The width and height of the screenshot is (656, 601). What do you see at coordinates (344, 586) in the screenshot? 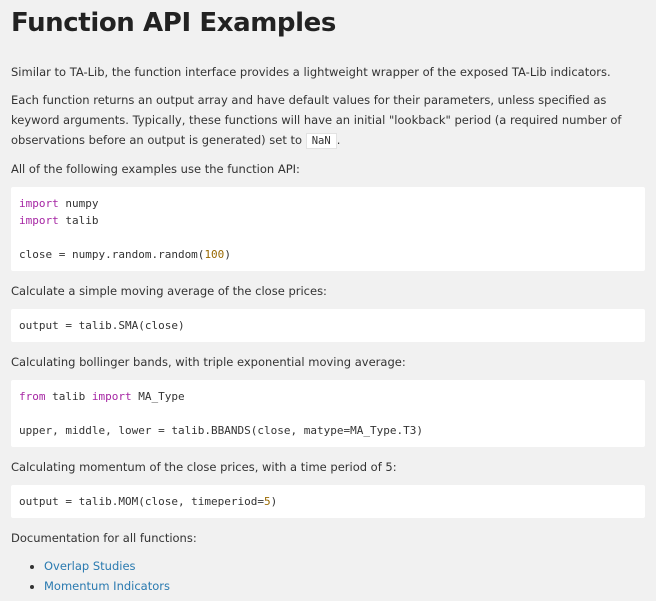
I see `list-item: Momentum Indicators` at bounding box center [344, 586].